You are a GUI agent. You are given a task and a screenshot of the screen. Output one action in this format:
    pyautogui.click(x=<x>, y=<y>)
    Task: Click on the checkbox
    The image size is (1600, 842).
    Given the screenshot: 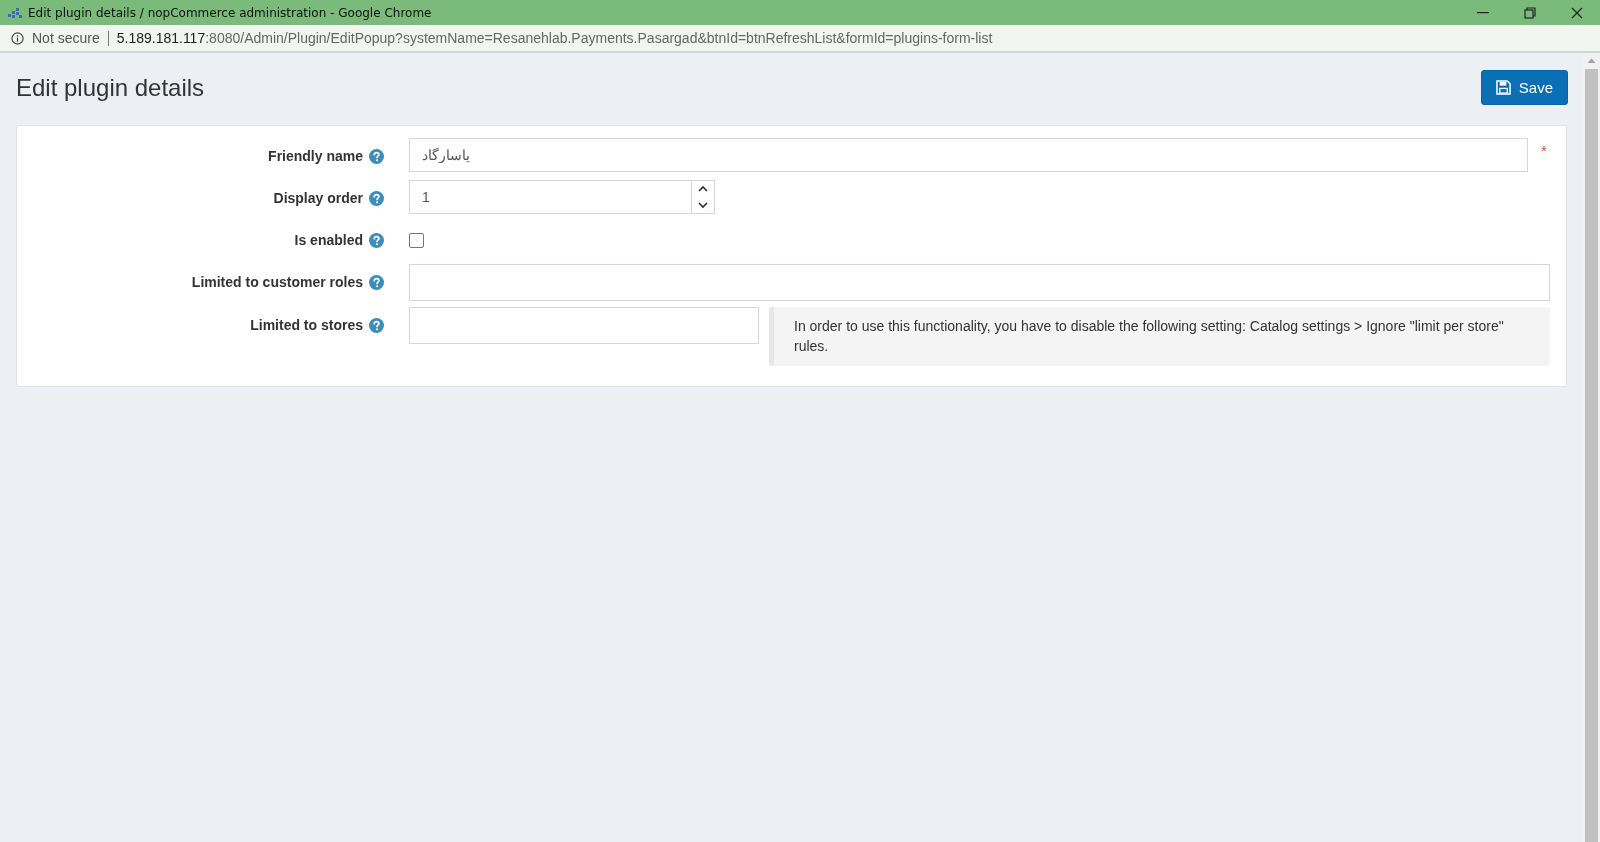 What is the action you would take?
    pyautogui.click(x=416, y=240)
    